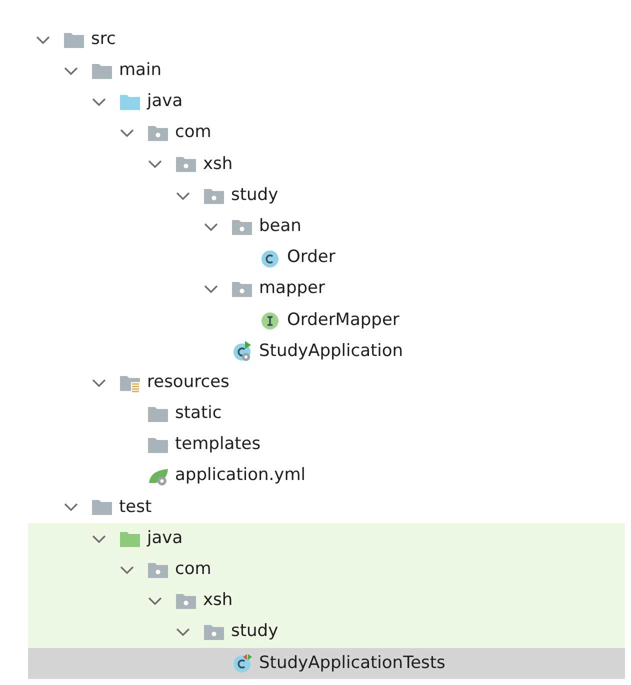  What do you see at coordinates (292, 288) in the screenshot?
I see `tree-item-label: mapper` at bounding box center [292, 288].